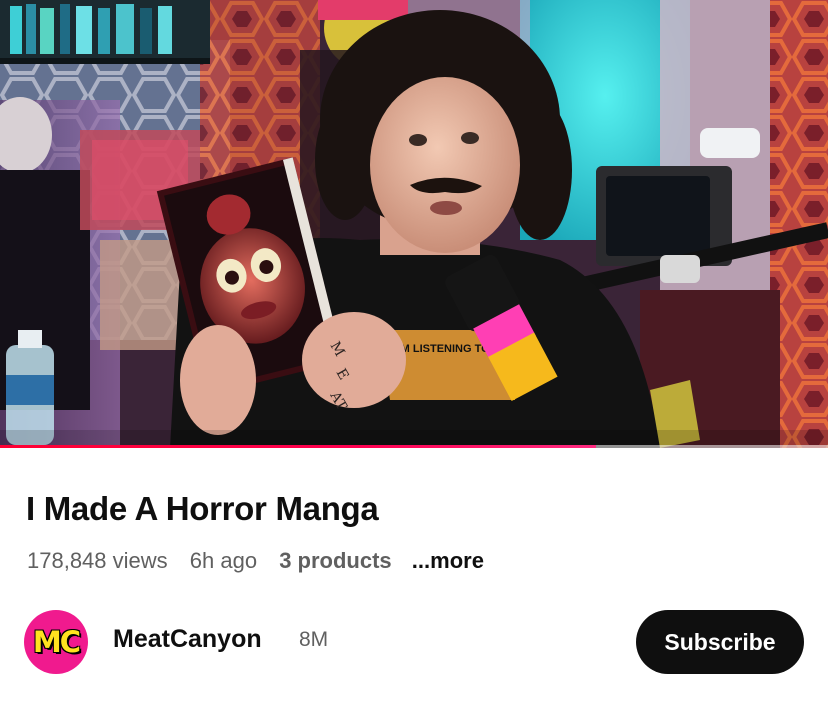  I want to click on upload-age: 6h ago, so click(223, 560).